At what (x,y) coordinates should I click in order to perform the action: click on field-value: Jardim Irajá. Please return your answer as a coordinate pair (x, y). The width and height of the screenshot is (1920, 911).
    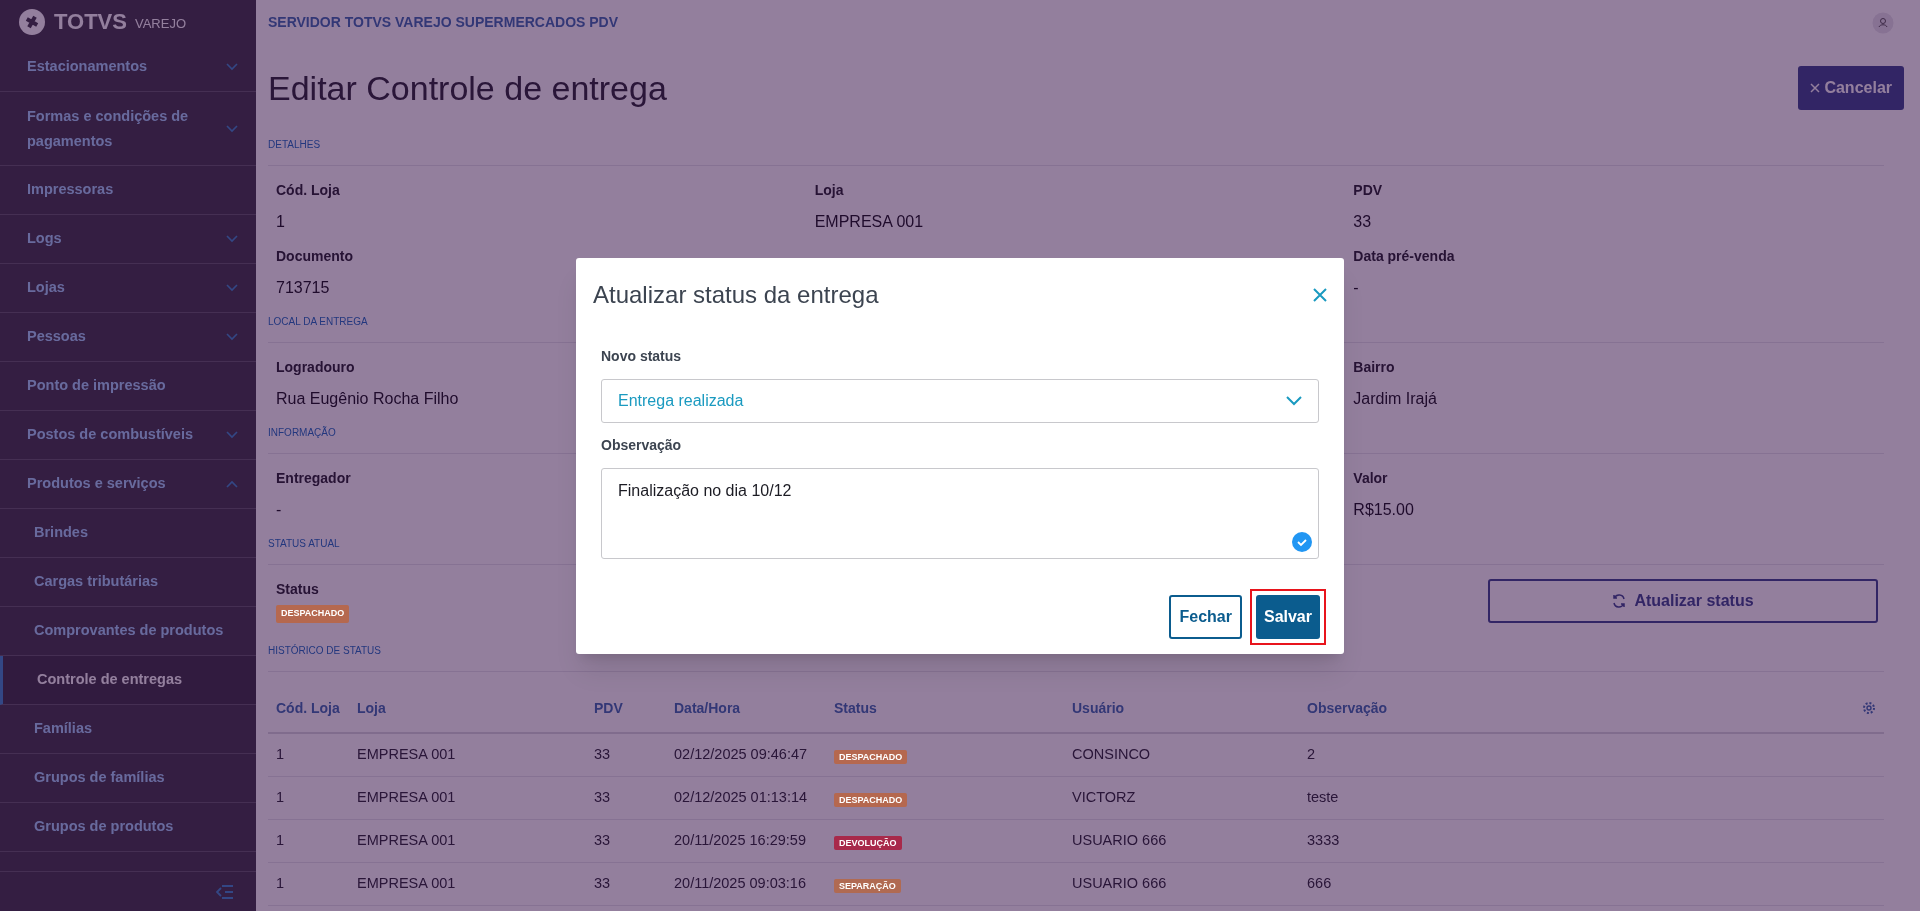
    Looking at the image, I should click on (1395, 399).